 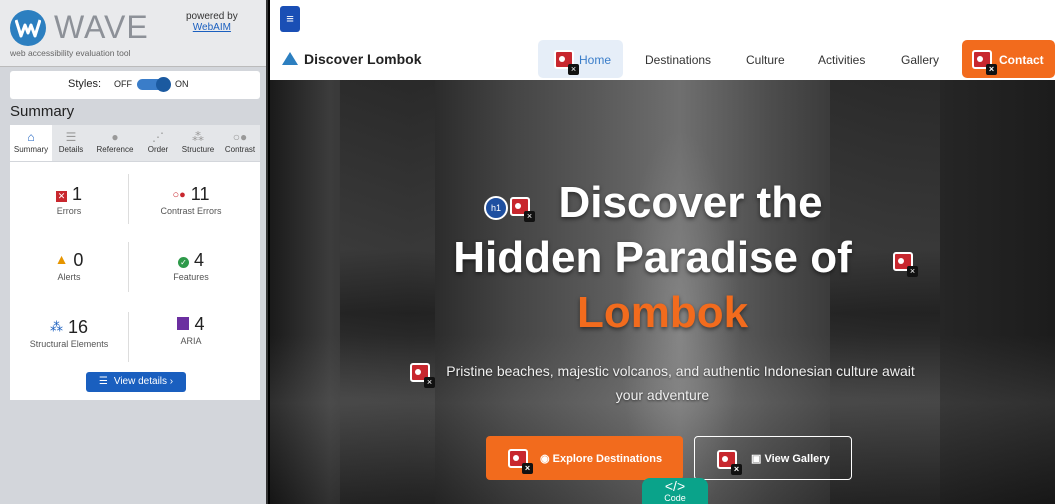 I want to click on tab-reference: ● Reference, so click(x=115, y=143).